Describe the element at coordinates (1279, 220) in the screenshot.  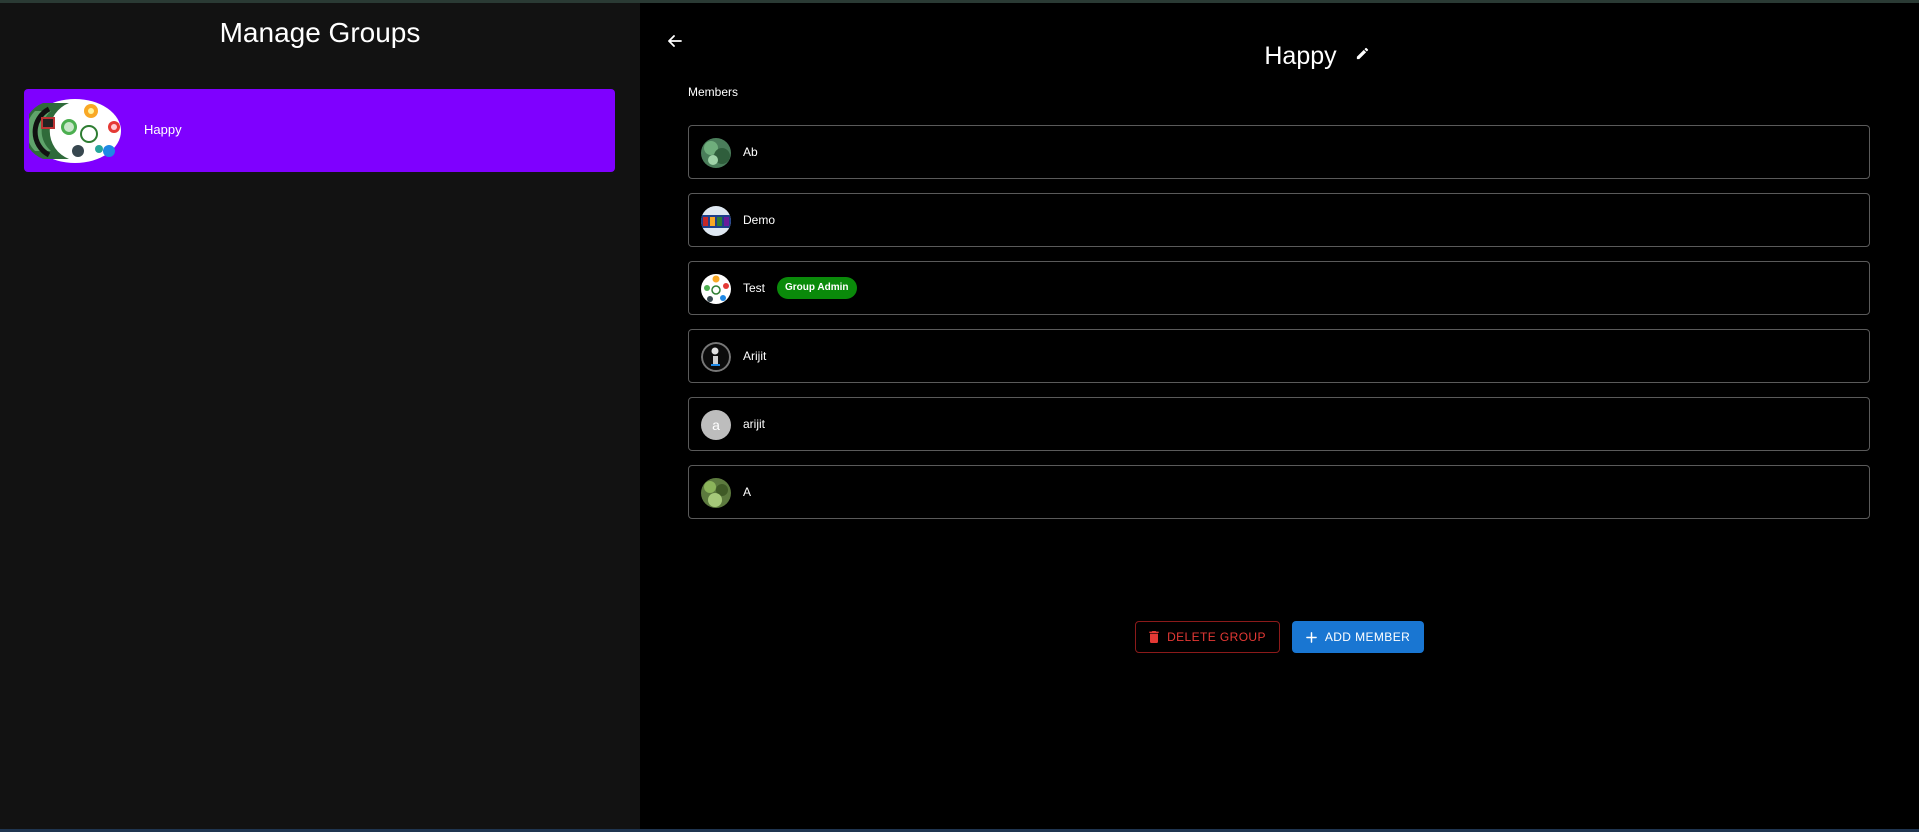
I see `member-row-demo: Demo` at that location.